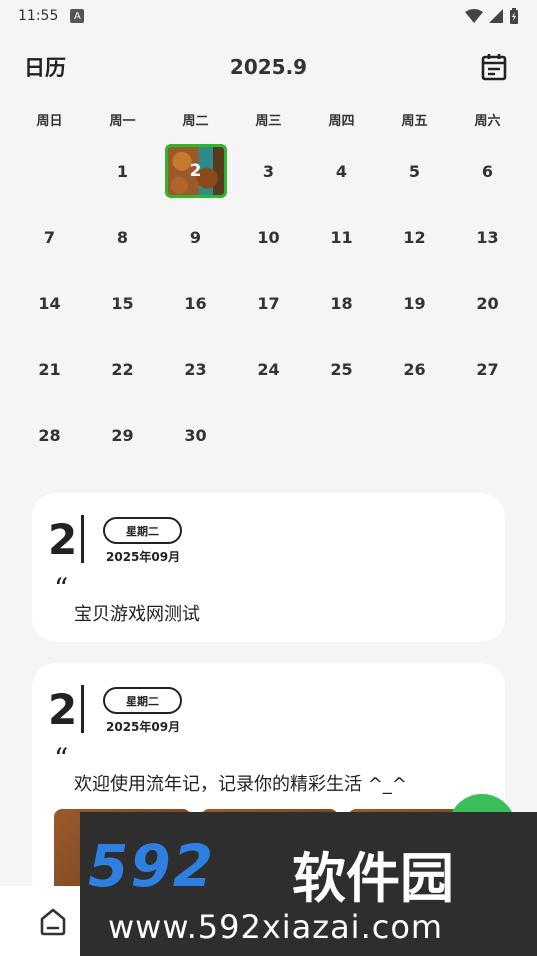 The image size is (537, 956). Describe the element at coordinates (514, 16) in the screenshot. I see `battery-icon` at that location.